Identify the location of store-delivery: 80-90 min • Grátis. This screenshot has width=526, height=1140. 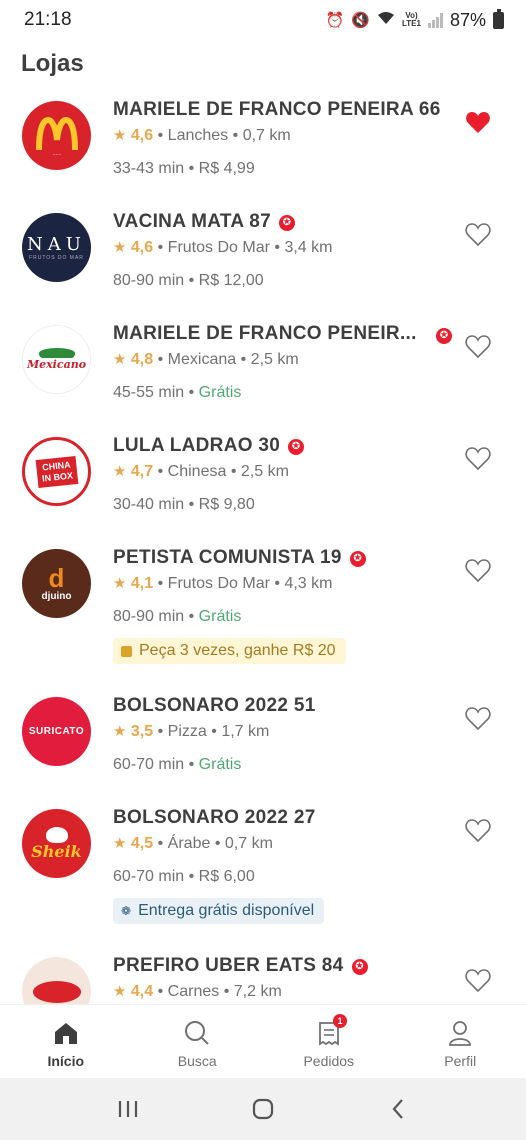
(177, 616).